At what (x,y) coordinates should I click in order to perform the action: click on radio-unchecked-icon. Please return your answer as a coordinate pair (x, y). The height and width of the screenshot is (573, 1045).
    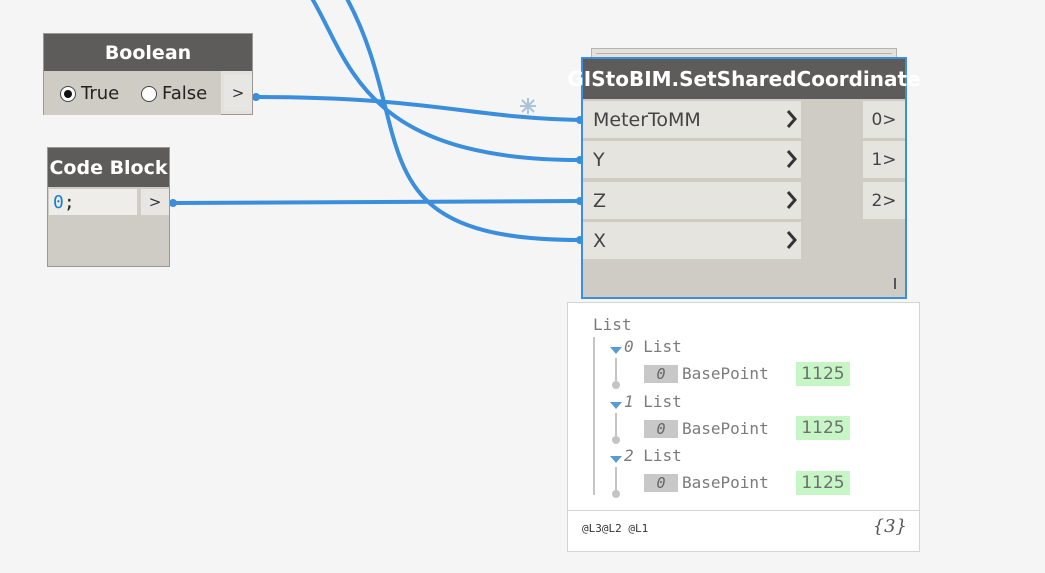
    Looking at the image, I should click on (149, 93).